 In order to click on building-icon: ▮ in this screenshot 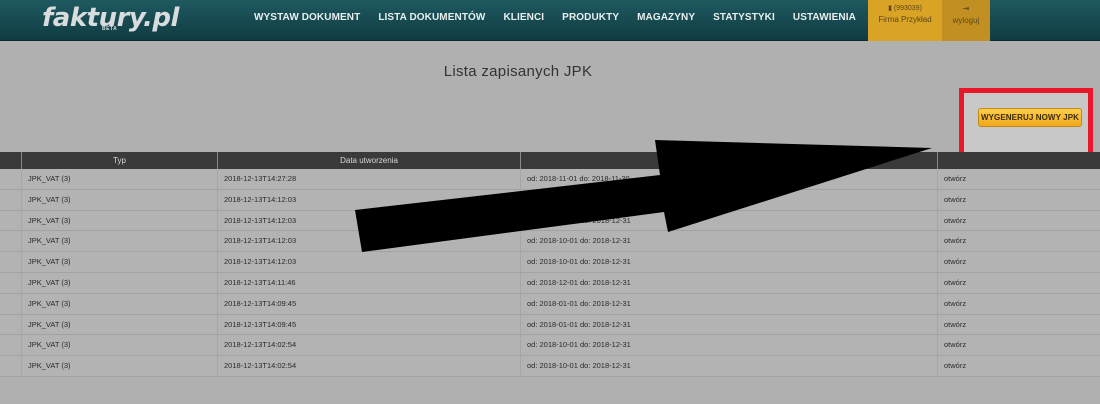, I will do `click(890, 8)`.